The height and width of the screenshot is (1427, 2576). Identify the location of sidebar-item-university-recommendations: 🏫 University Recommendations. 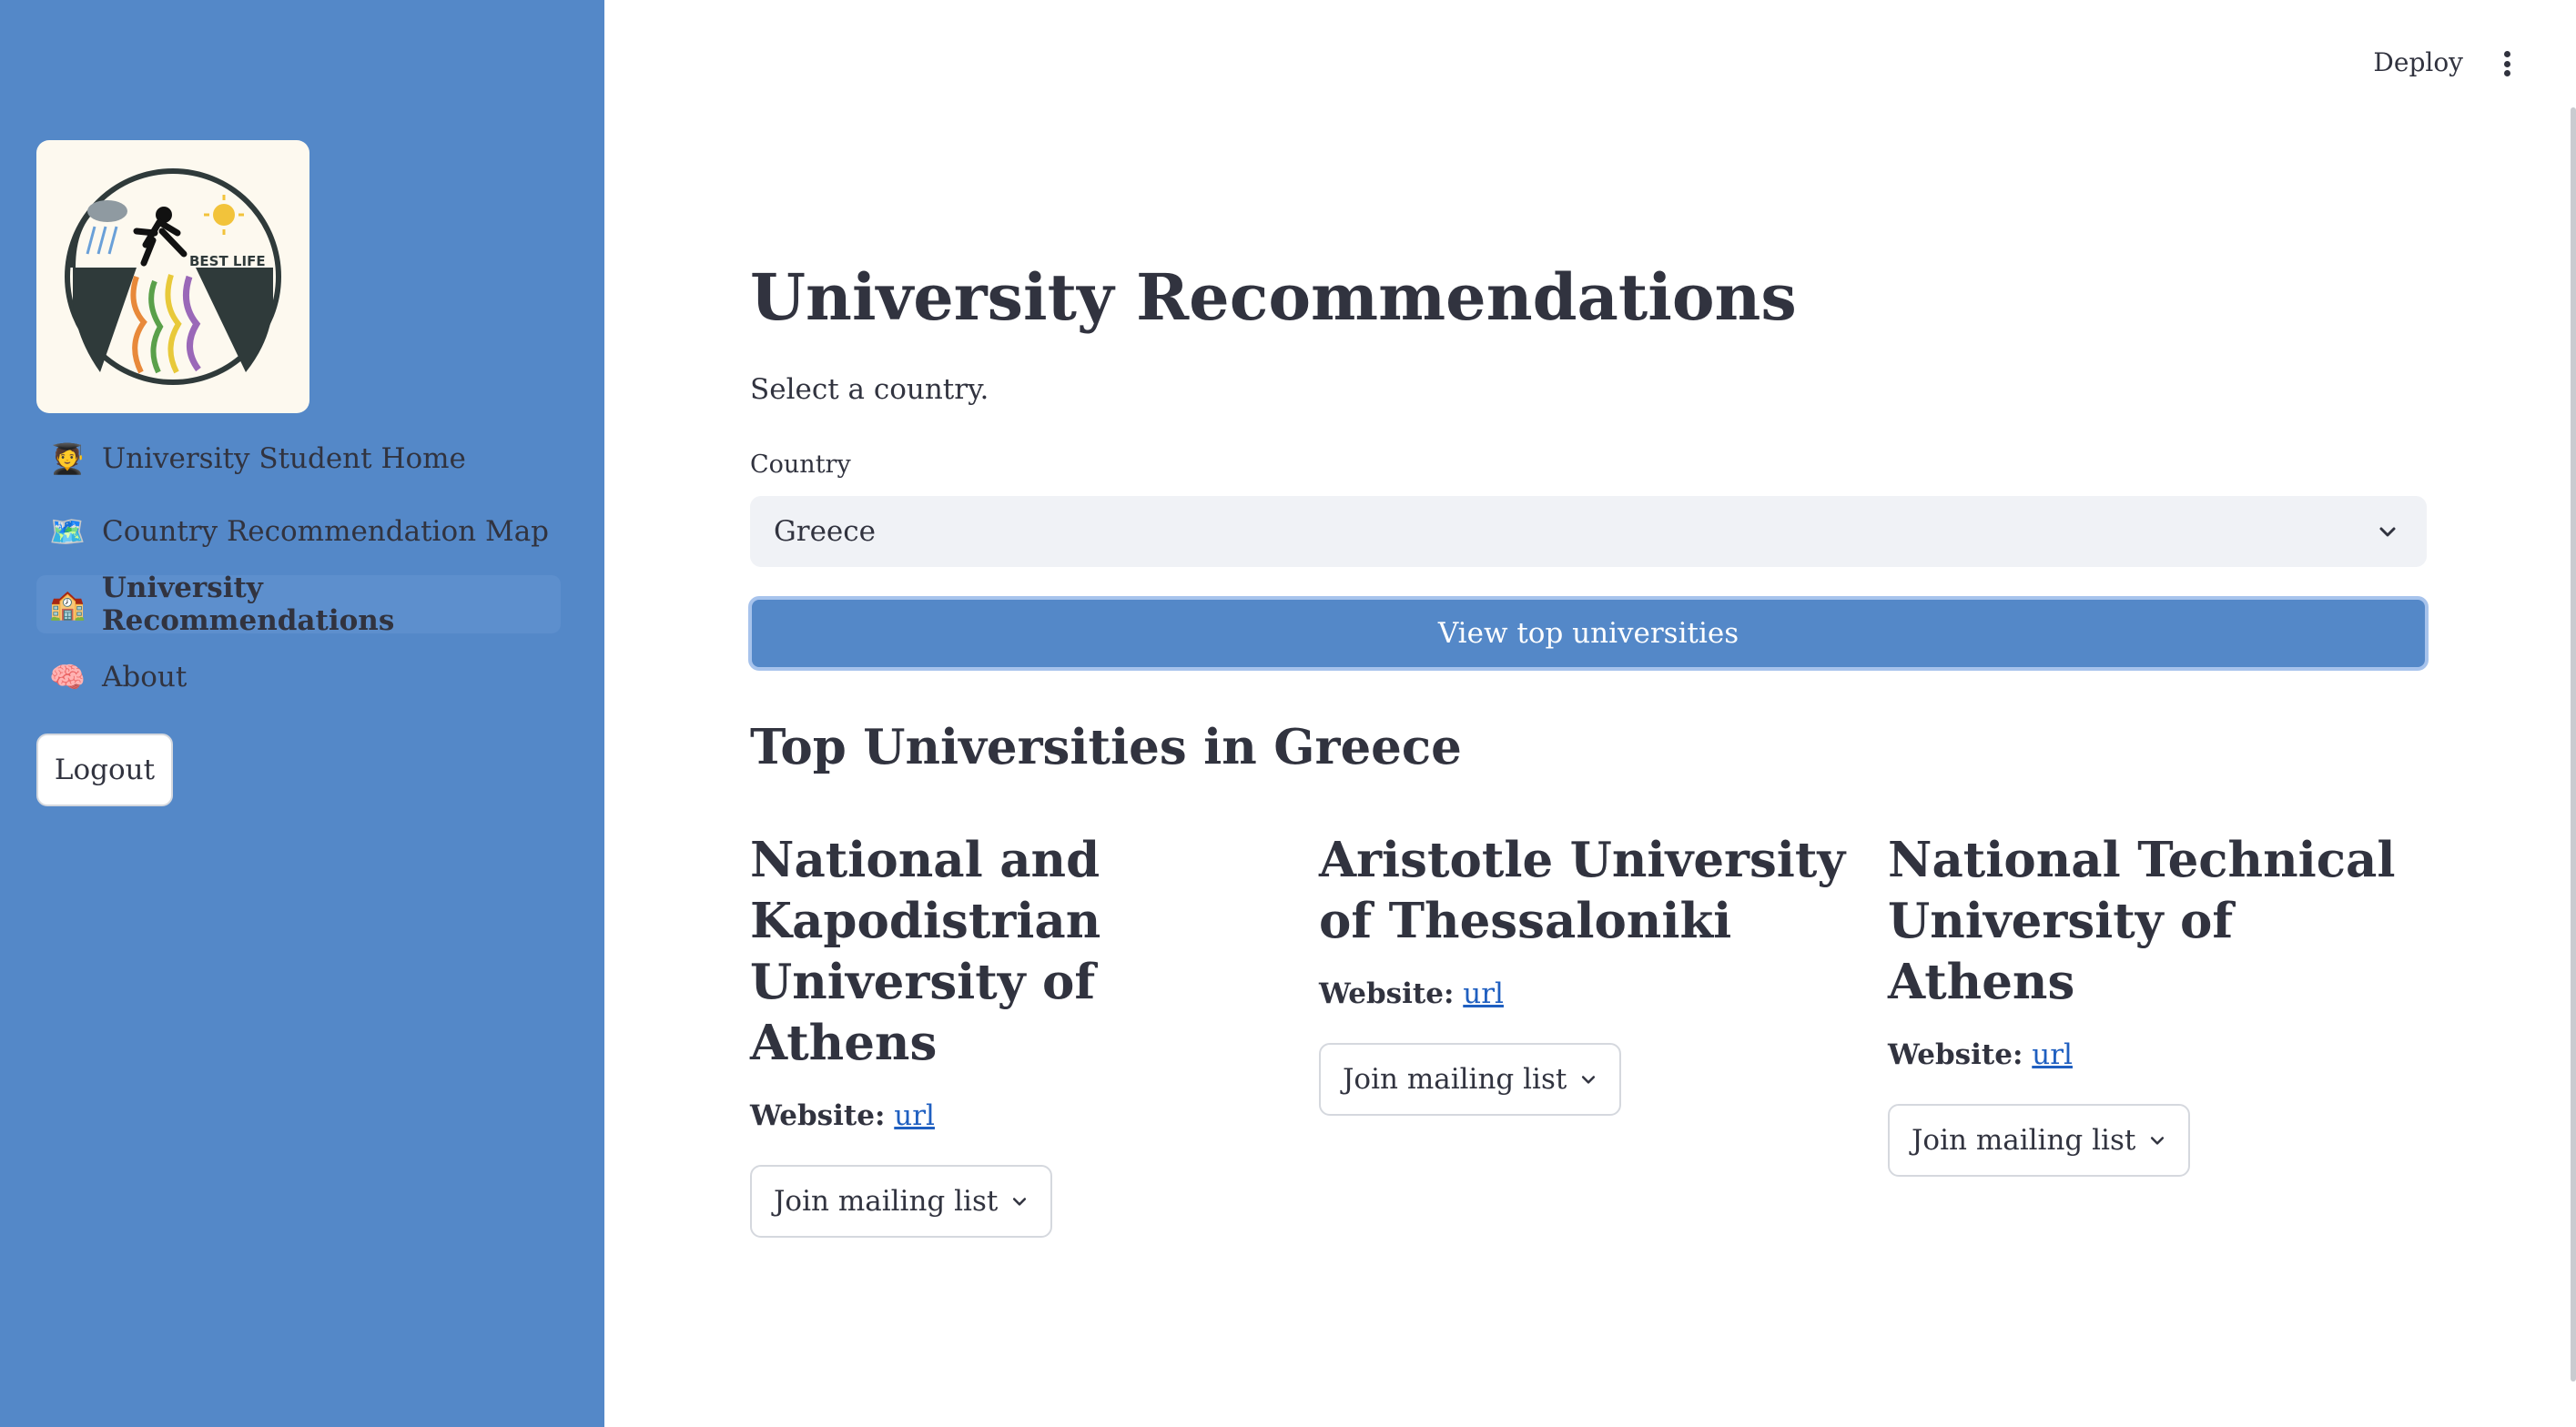
(298, 604).